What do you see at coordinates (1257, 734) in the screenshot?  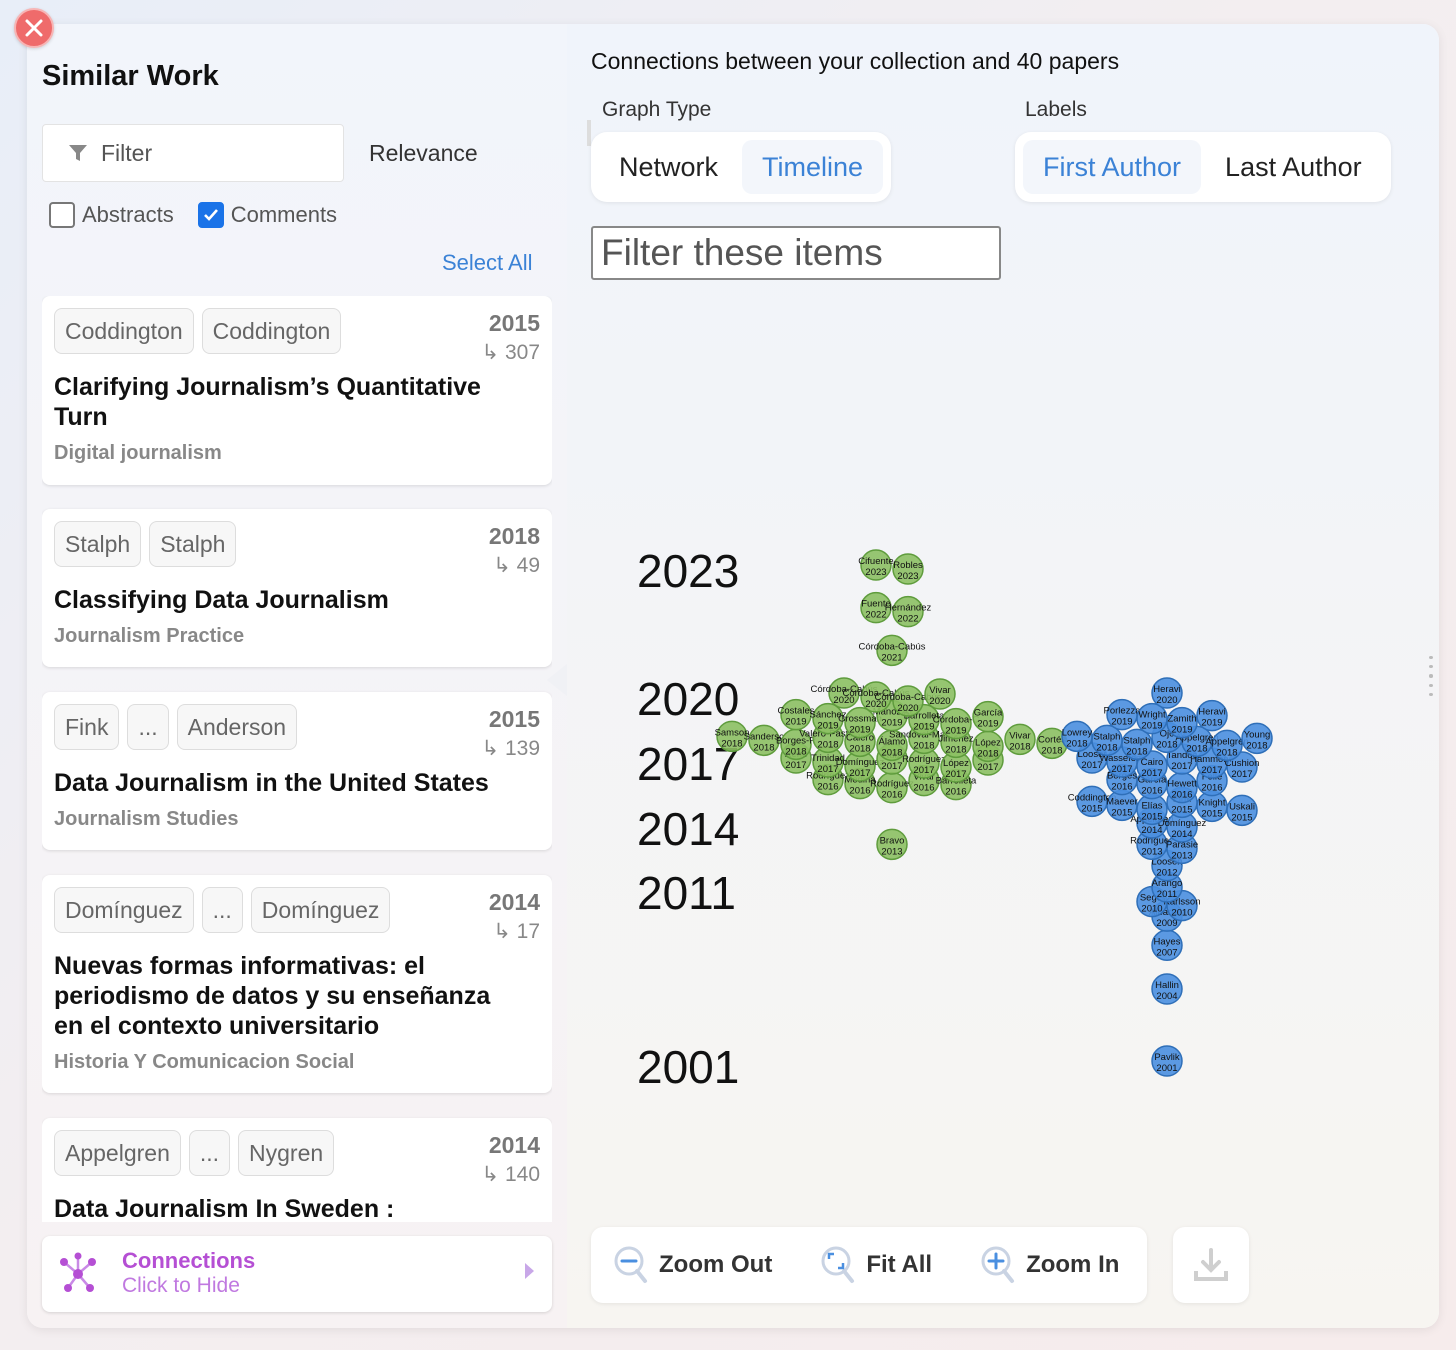 I see `node-author-label: Young` at bounding box center [1257, 734].